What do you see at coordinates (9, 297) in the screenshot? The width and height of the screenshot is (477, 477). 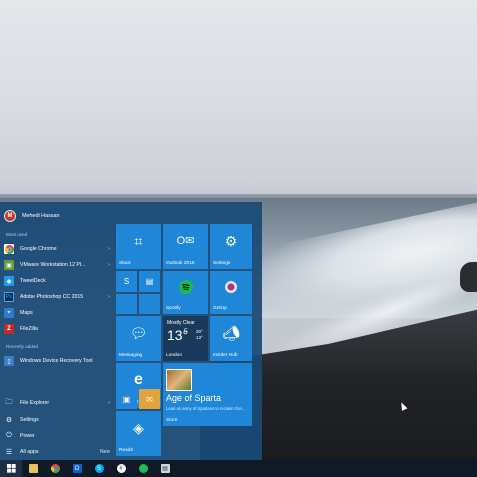 I see `photoshop-icon: Ps` at bounding box center [9, 297].